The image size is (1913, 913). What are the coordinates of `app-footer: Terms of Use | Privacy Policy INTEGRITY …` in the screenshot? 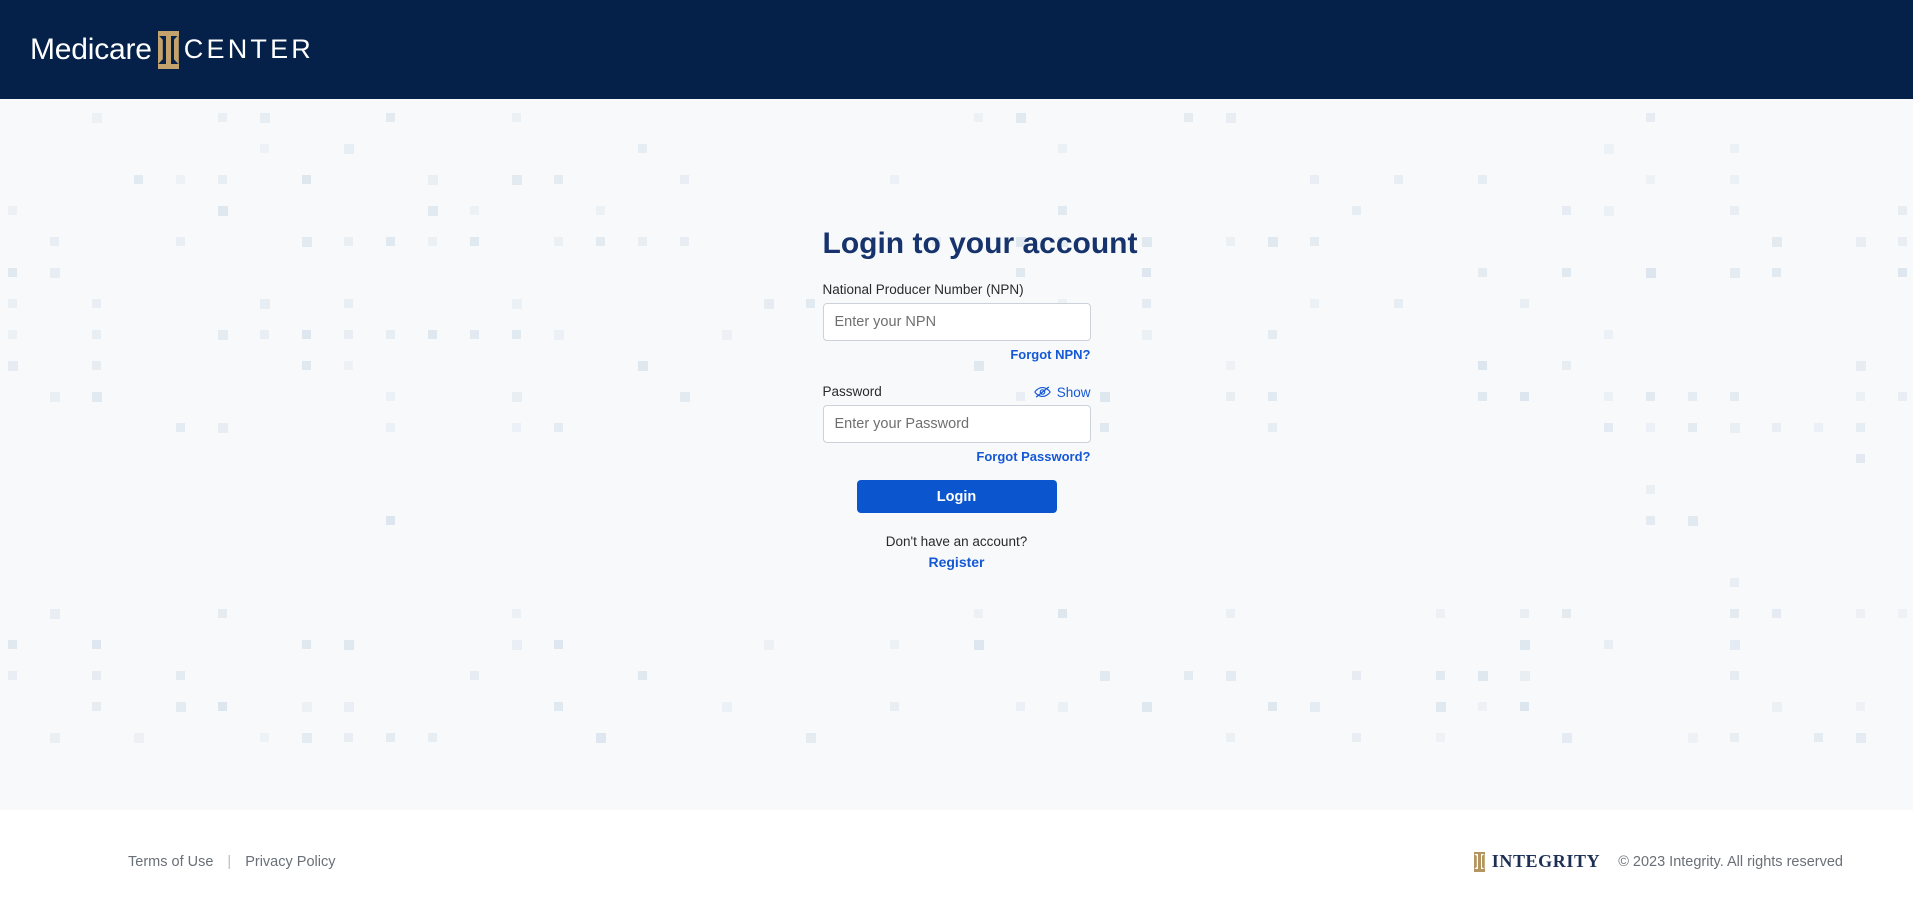 It's located at (956, 861).